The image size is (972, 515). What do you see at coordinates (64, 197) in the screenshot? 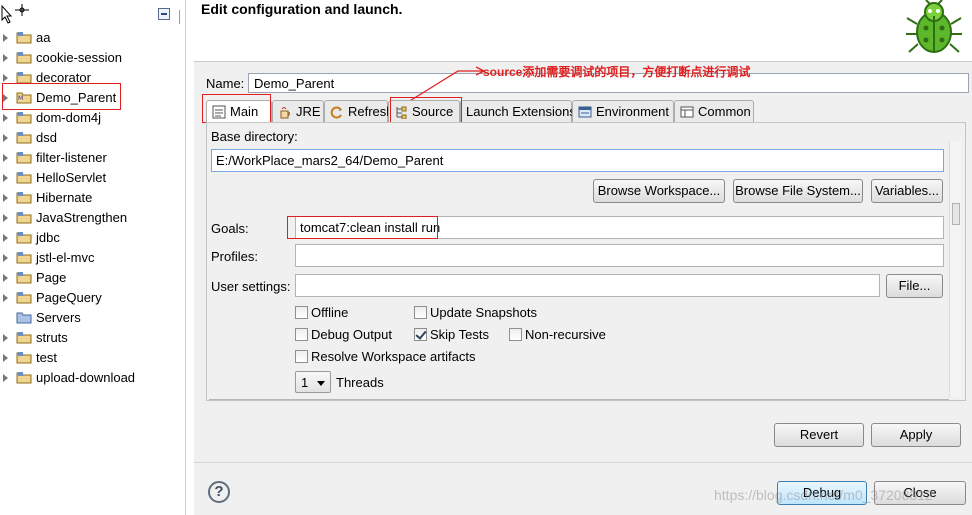
I see `tree-item-label: Hibernate` at bounding box center [64, 197].